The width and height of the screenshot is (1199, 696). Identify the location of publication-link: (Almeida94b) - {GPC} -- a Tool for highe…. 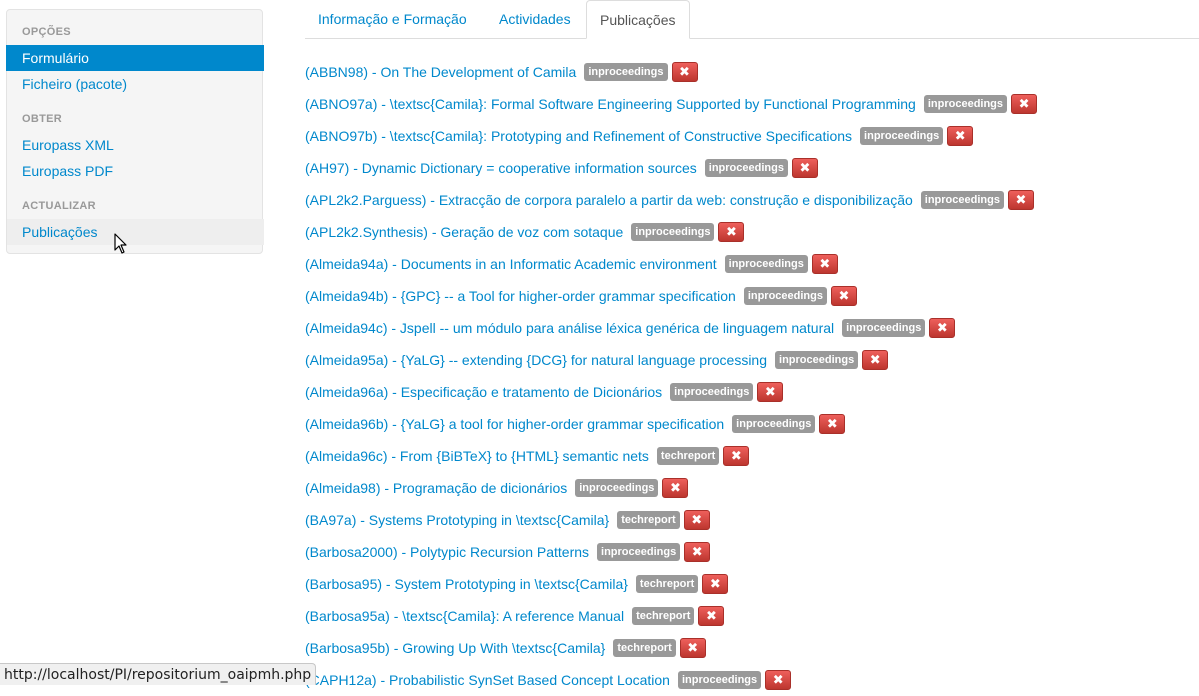
(520, 296).